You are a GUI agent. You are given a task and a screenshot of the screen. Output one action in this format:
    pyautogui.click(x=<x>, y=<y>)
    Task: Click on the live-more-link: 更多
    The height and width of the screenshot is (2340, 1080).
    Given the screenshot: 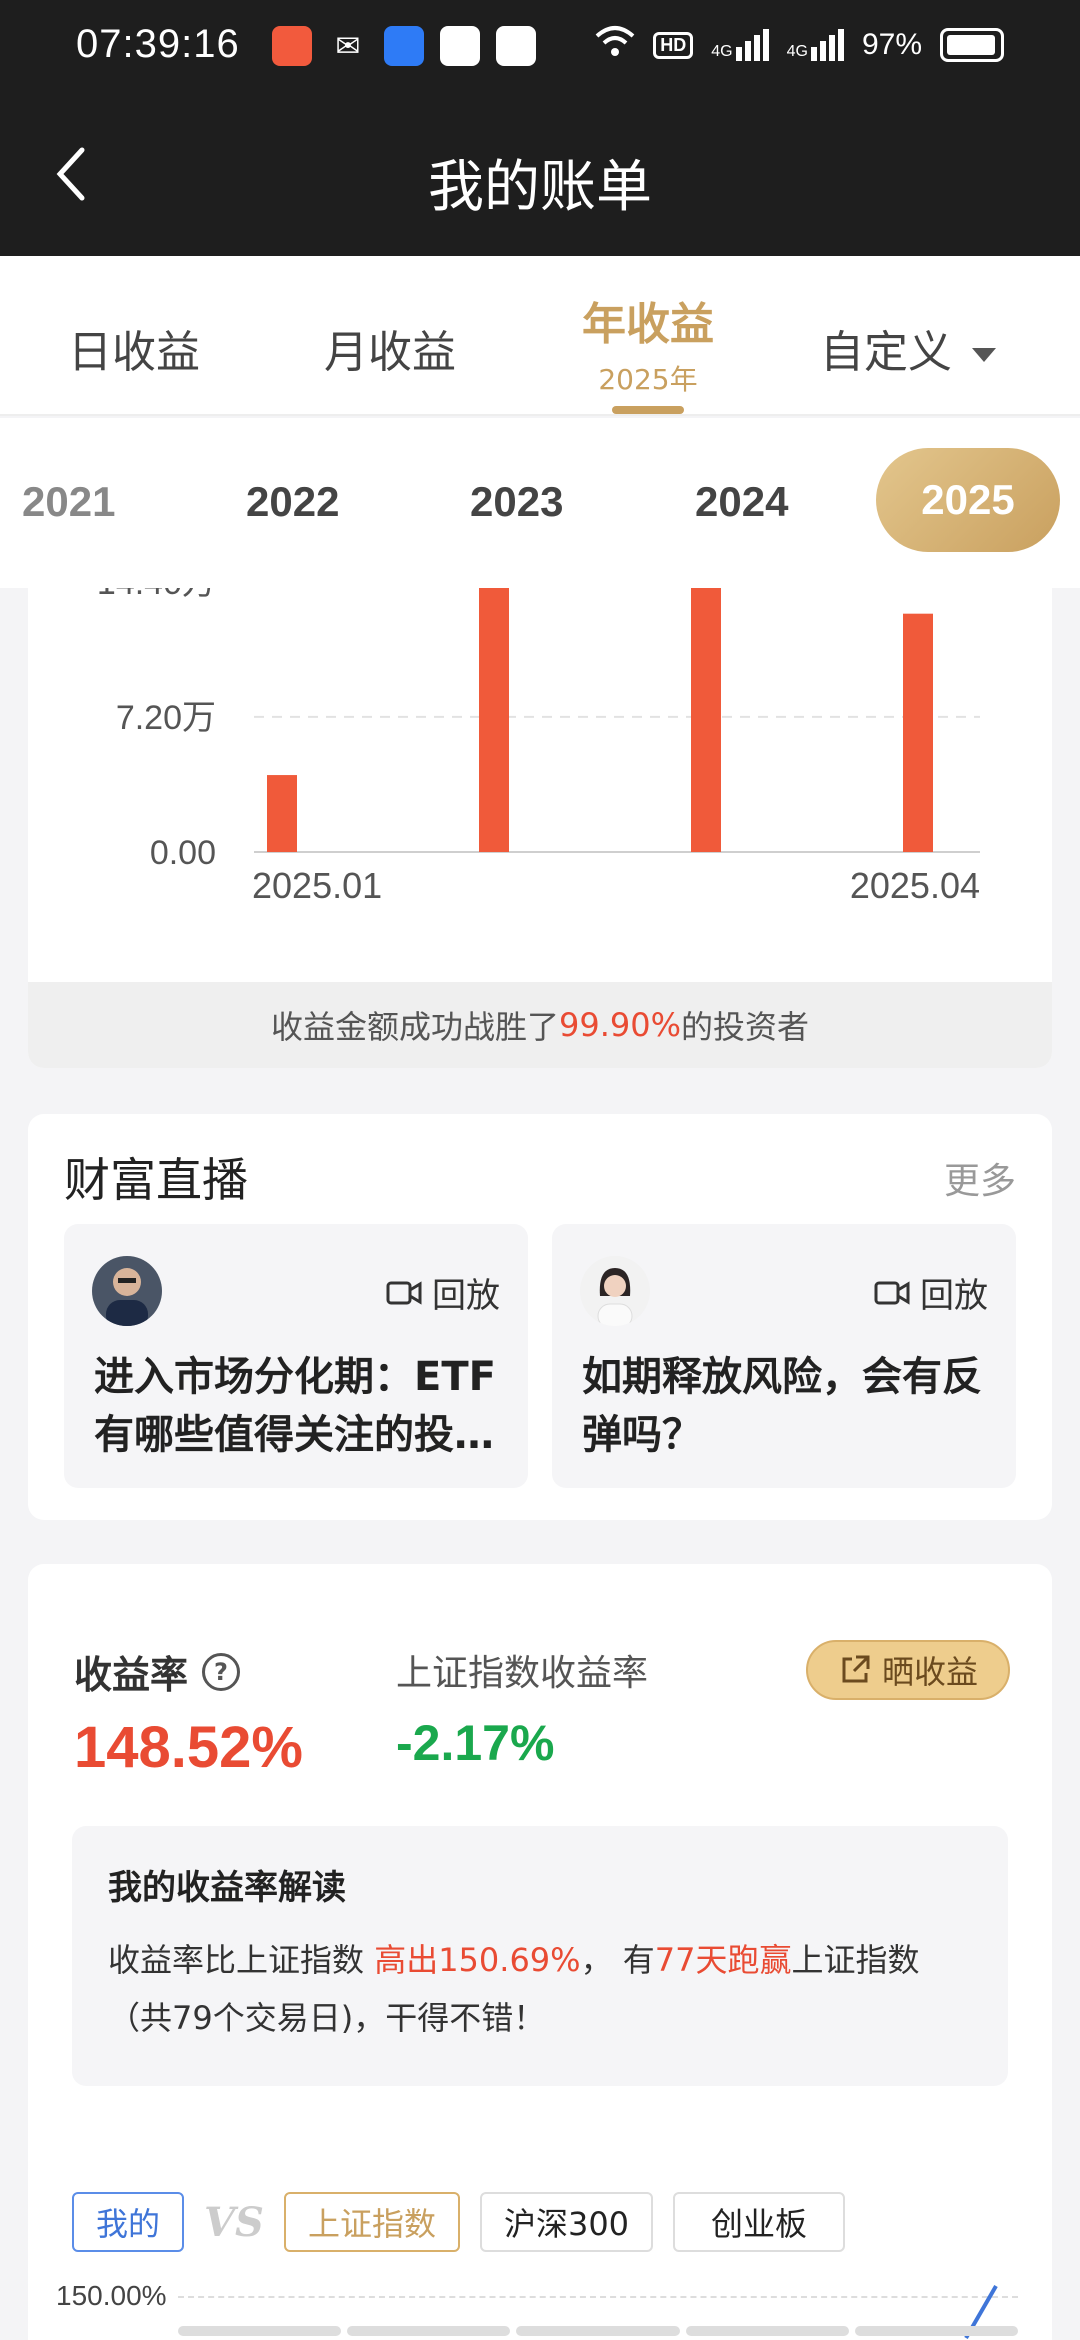 What is the action you would take?
    pyautogui.click(x=980, y=1178)
    